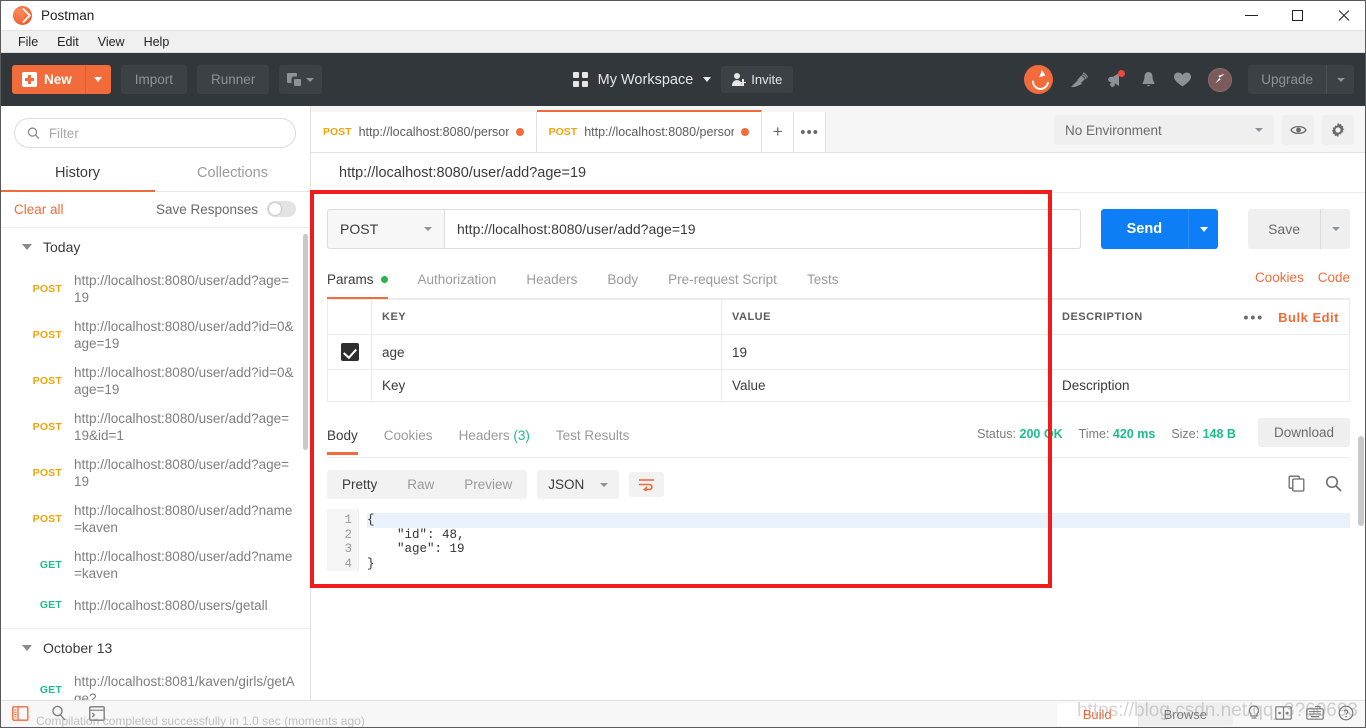 The height and width of the screenshot is (728, 1366). Describe the element at coordinates (622, 282) in the screenshot. I see `tab-body: Body` at that location.